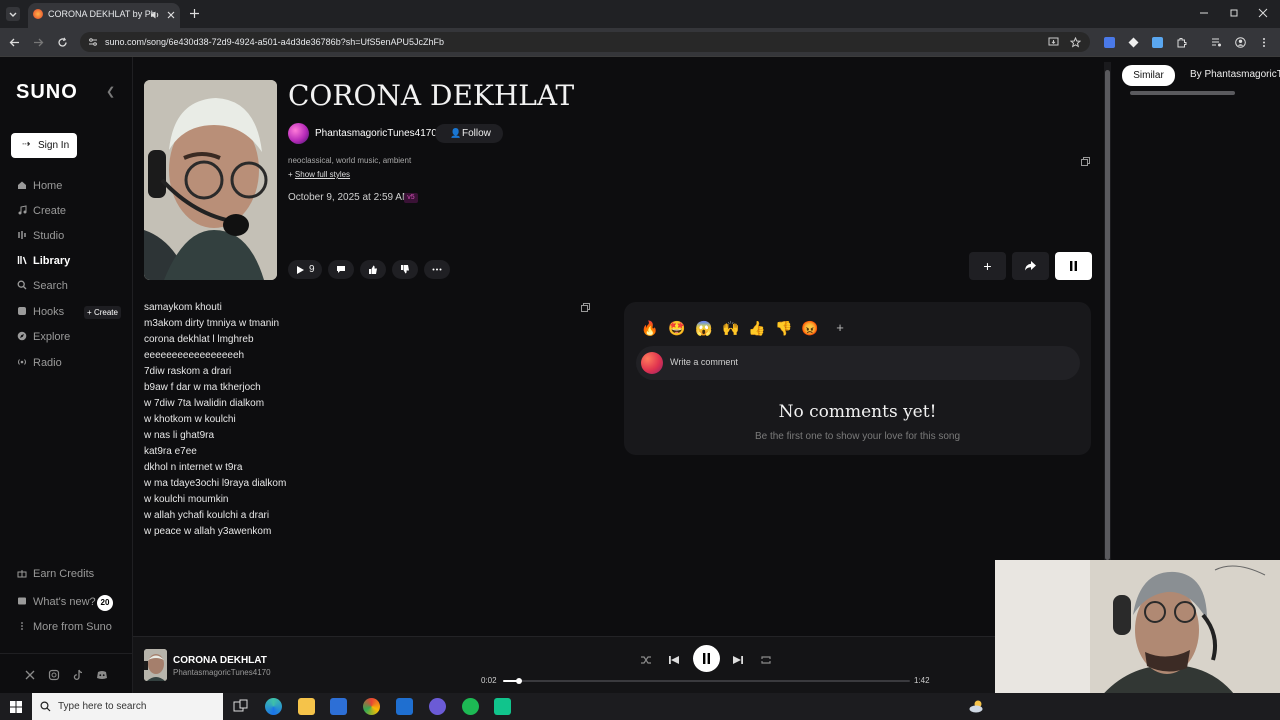 The image size is (1280, 720). What do you see at coordinates (1073, 266) in the screenshot?
I see `pause-song-button` at bounding box center [1073, 266].